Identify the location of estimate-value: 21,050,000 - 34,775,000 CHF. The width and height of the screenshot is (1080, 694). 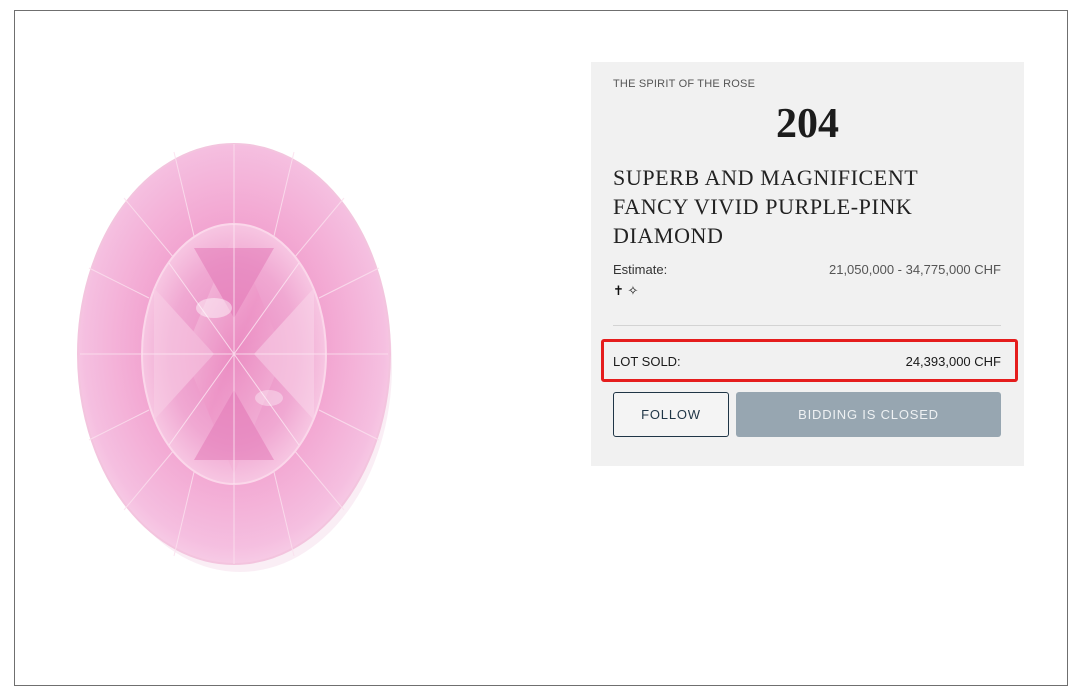
(914, 269).